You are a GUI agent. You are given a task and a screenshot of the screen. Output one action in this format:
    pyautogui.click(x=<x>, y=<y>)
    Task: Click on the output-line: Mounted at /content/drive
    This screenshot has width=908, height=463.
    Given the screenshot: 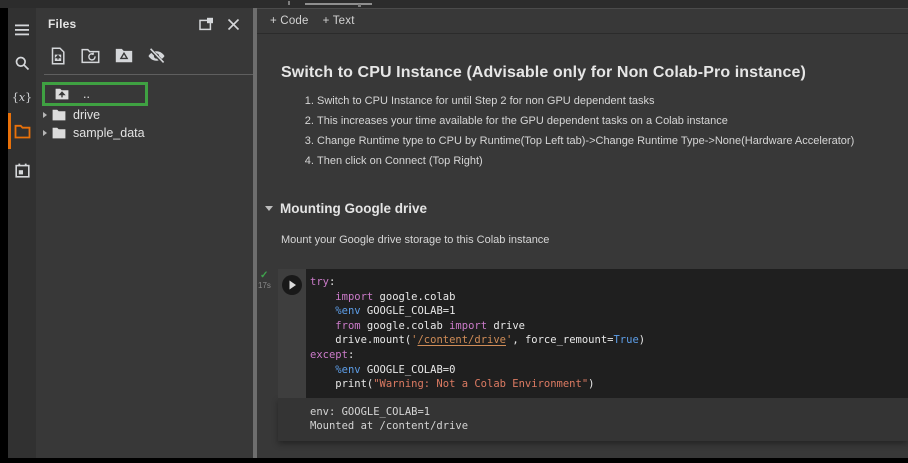 What is the action you would take?
    pyautogui.click(x=389, y=426)
    